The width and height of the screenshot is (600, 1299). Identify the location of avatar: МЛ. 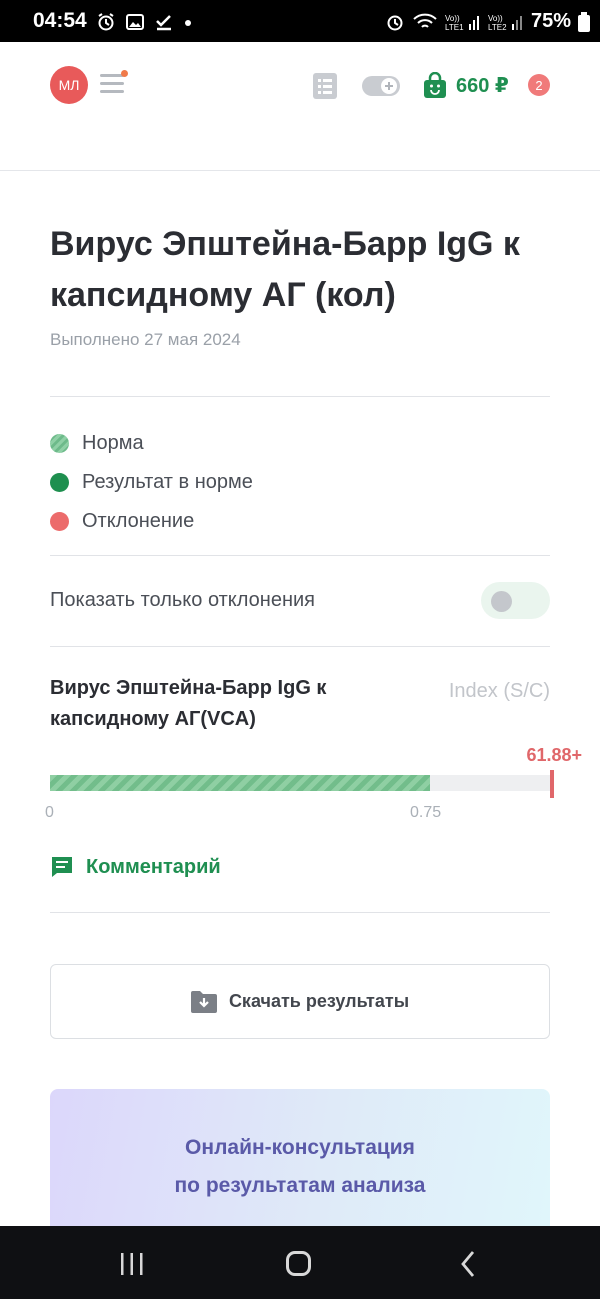
(69, 85).